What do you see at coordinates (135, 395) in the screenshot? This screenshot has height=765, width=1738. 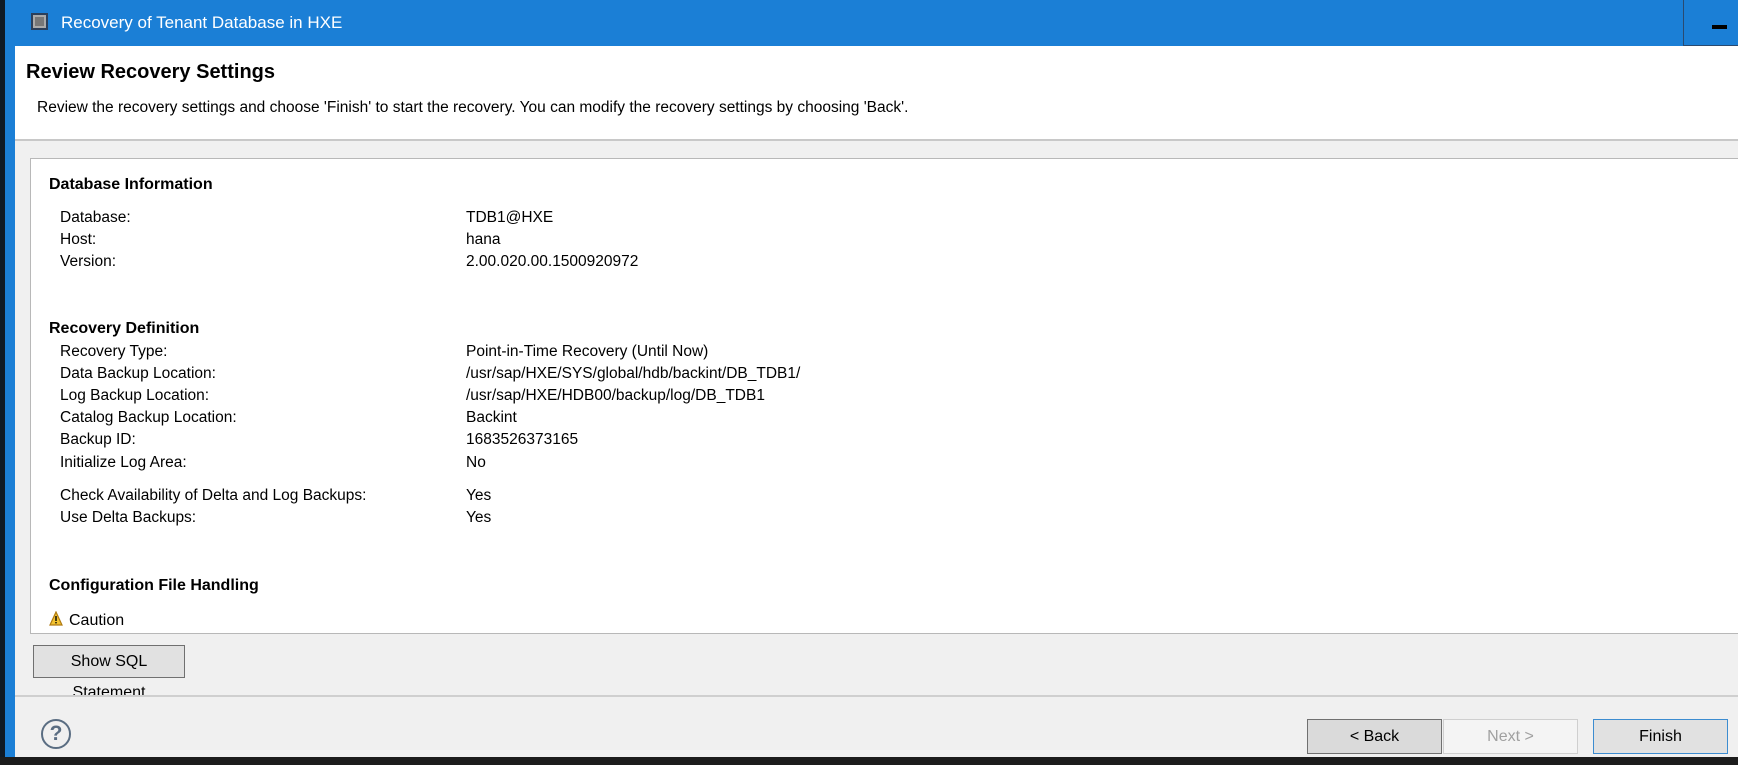 I see `label-log-backup-location: Log Backup Location:` at bounding box center [135, 395].